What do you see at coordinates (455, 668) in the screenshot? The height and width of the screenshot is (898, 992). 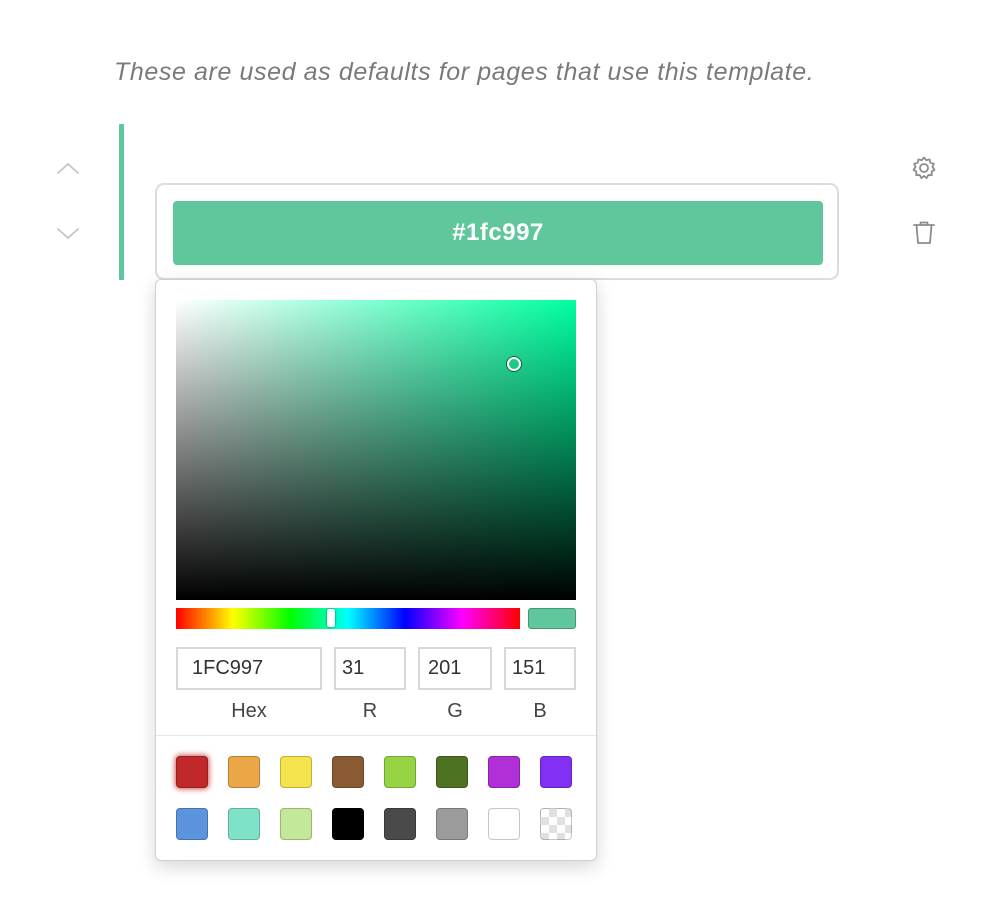 I see `green-input` at bounding box center [455, 668].